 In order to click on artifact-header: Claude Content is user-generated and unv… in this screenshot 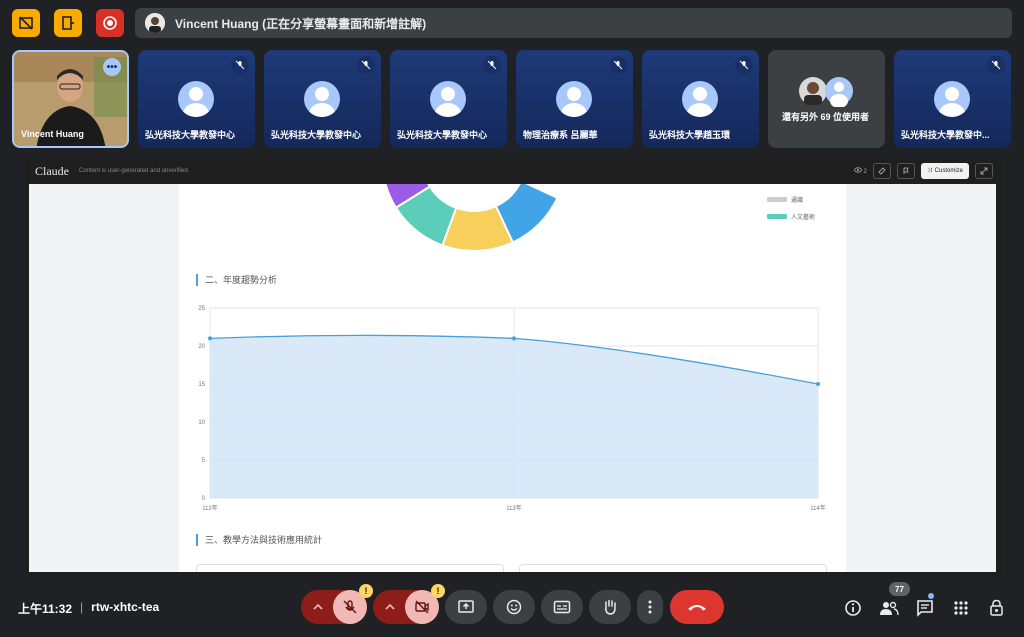, I will do `click(513, 171)`.